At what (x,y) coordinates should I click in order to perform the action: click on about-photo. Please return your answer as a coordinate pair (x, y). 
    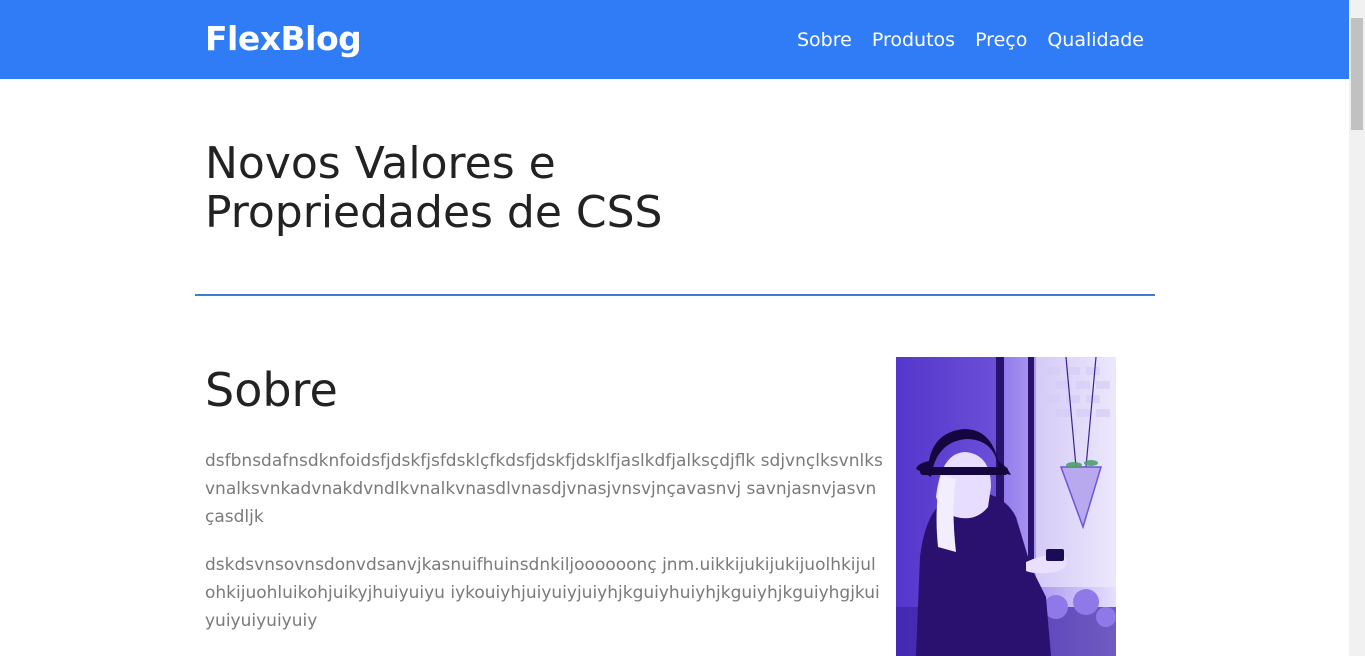
    Looking at the image, I should click on (1006, 506).